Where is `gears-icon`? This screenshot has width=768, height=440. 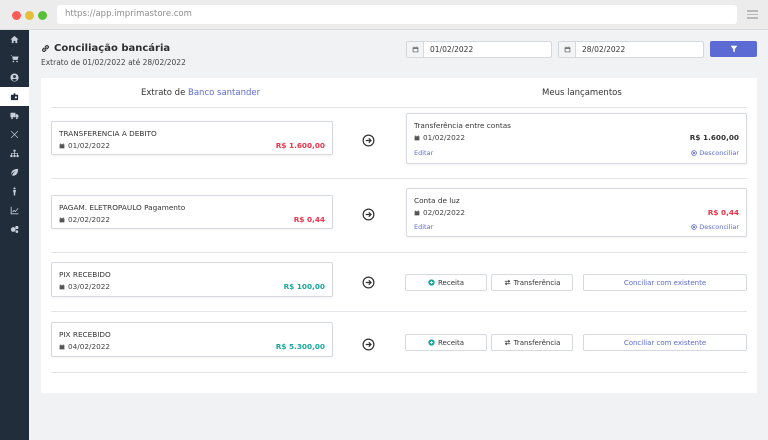 gears-icon is located at coordinates (14, 229).